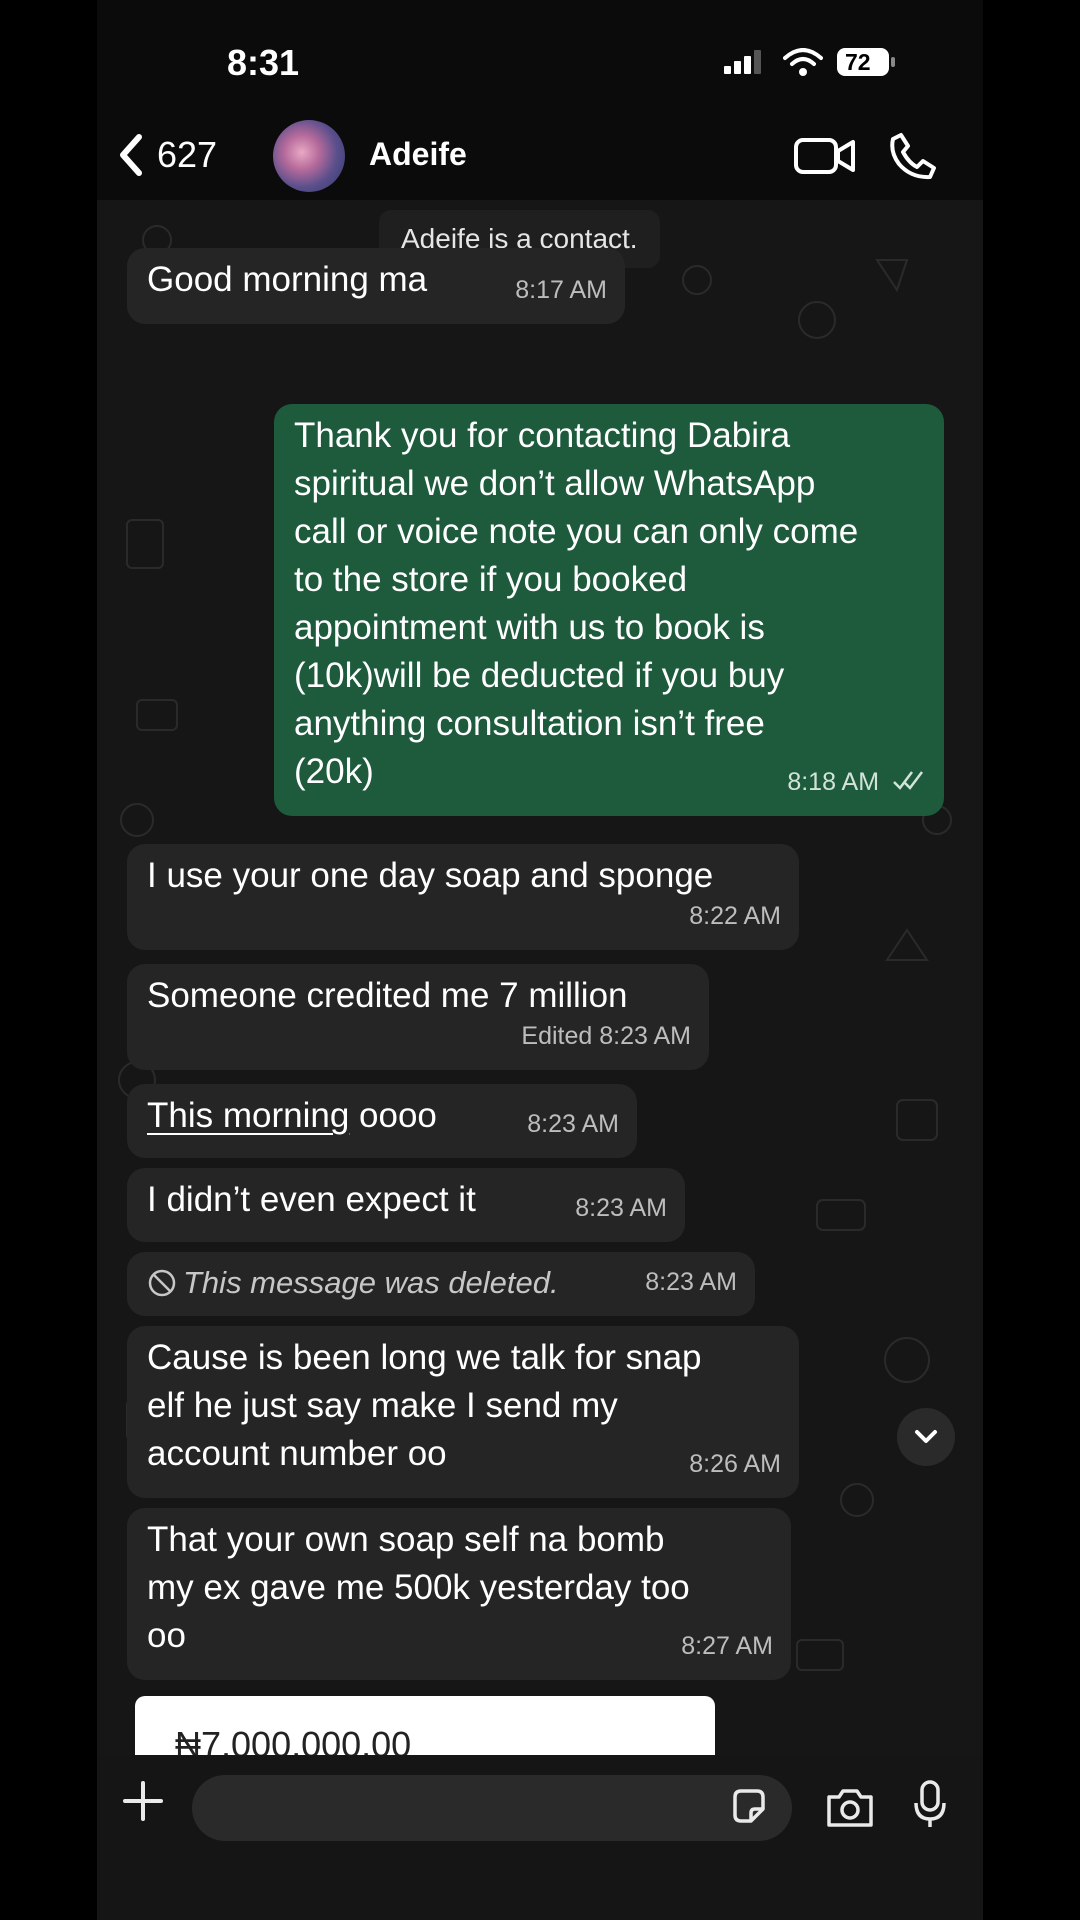 The height and width of the screenshot is (1920, 1080). What do you see at coordinates (263, 62) in the screenshot?
I see `status-time: 8:31` at bounding box center [263, 62].